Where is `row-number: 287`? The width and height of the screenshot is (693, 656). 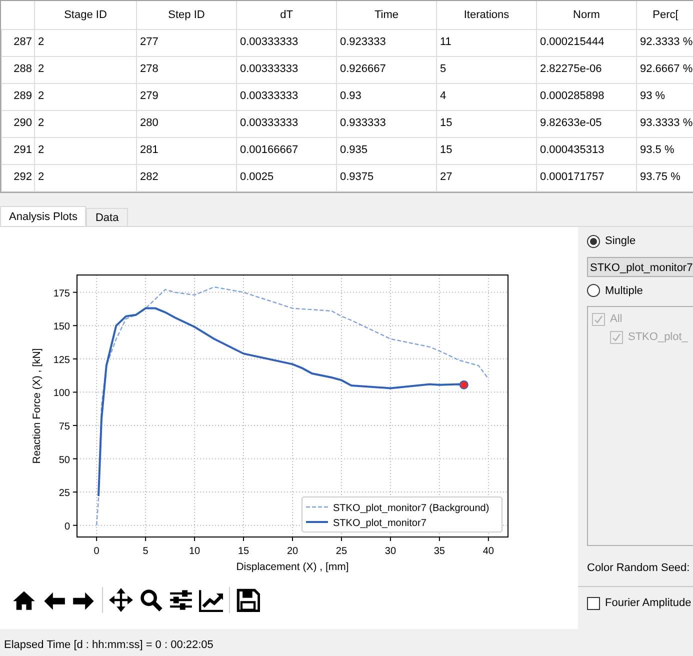
row-number: 287 is located at coordinates (18, 42).